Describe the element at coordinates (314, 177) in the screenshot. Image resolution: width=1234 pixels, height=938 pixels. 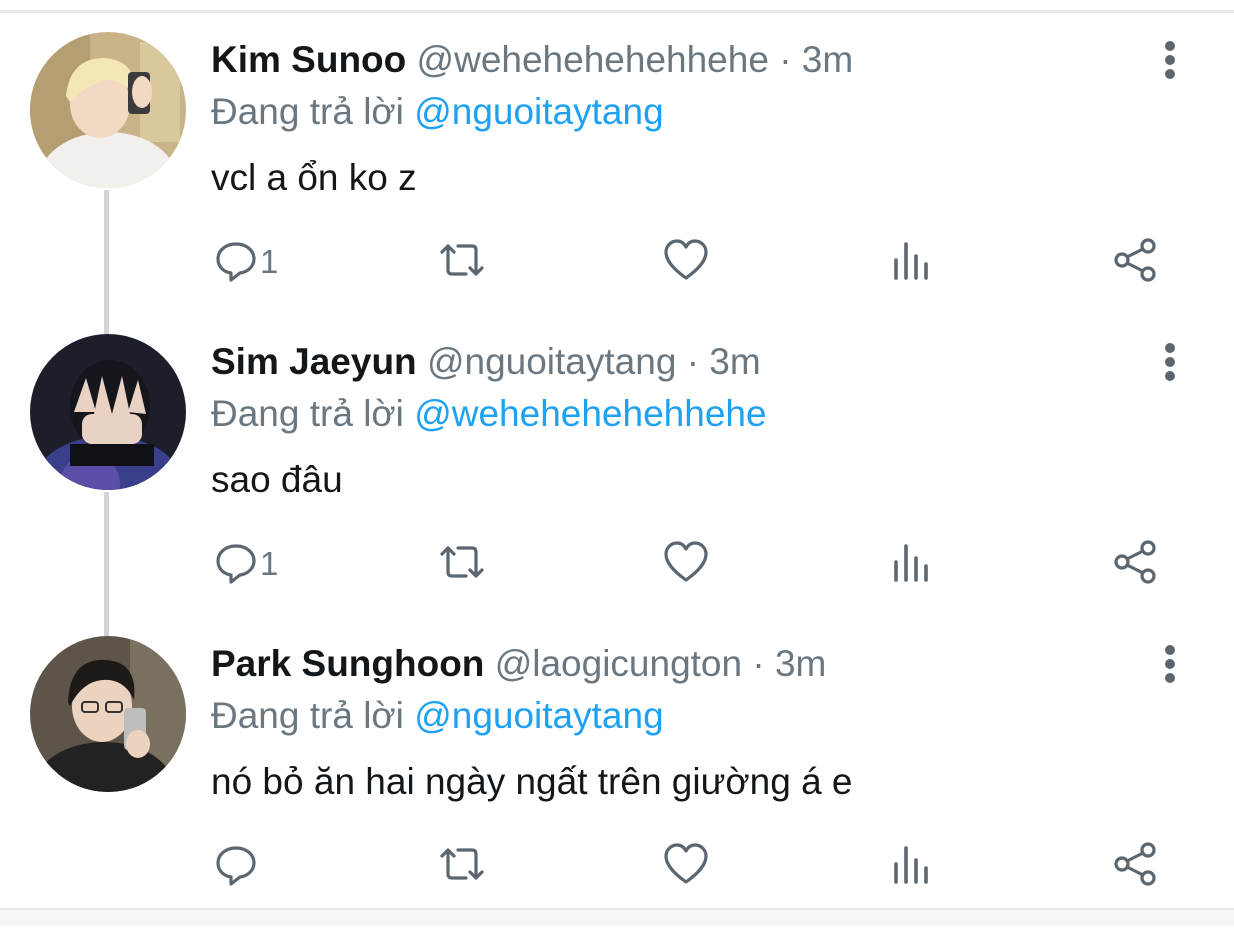
I see `tweet-text: vcl a ổn ko z` at that location.